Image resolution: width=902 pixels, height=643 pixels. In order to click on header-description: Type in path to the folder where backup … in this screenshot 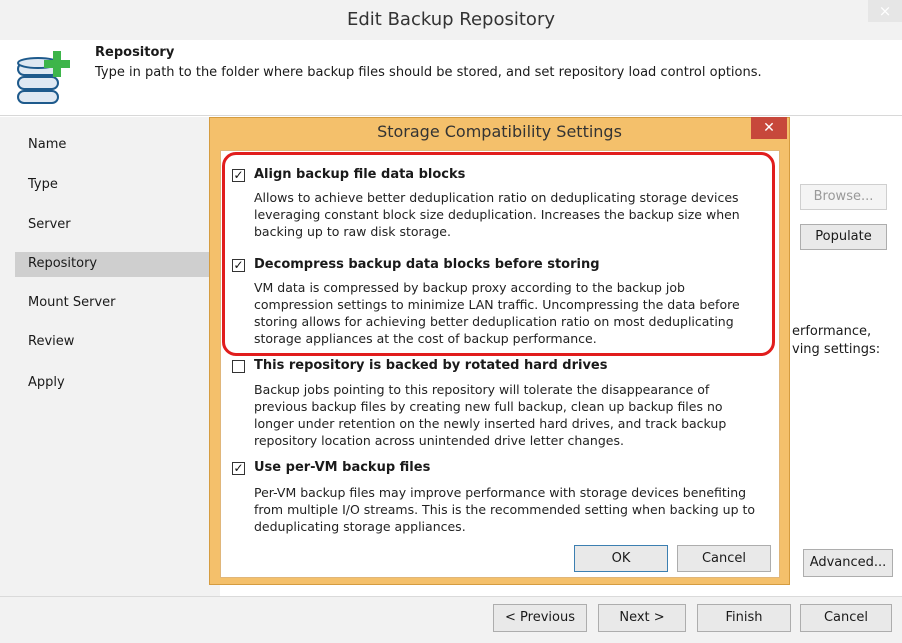, I will do `click(428, 72)`.